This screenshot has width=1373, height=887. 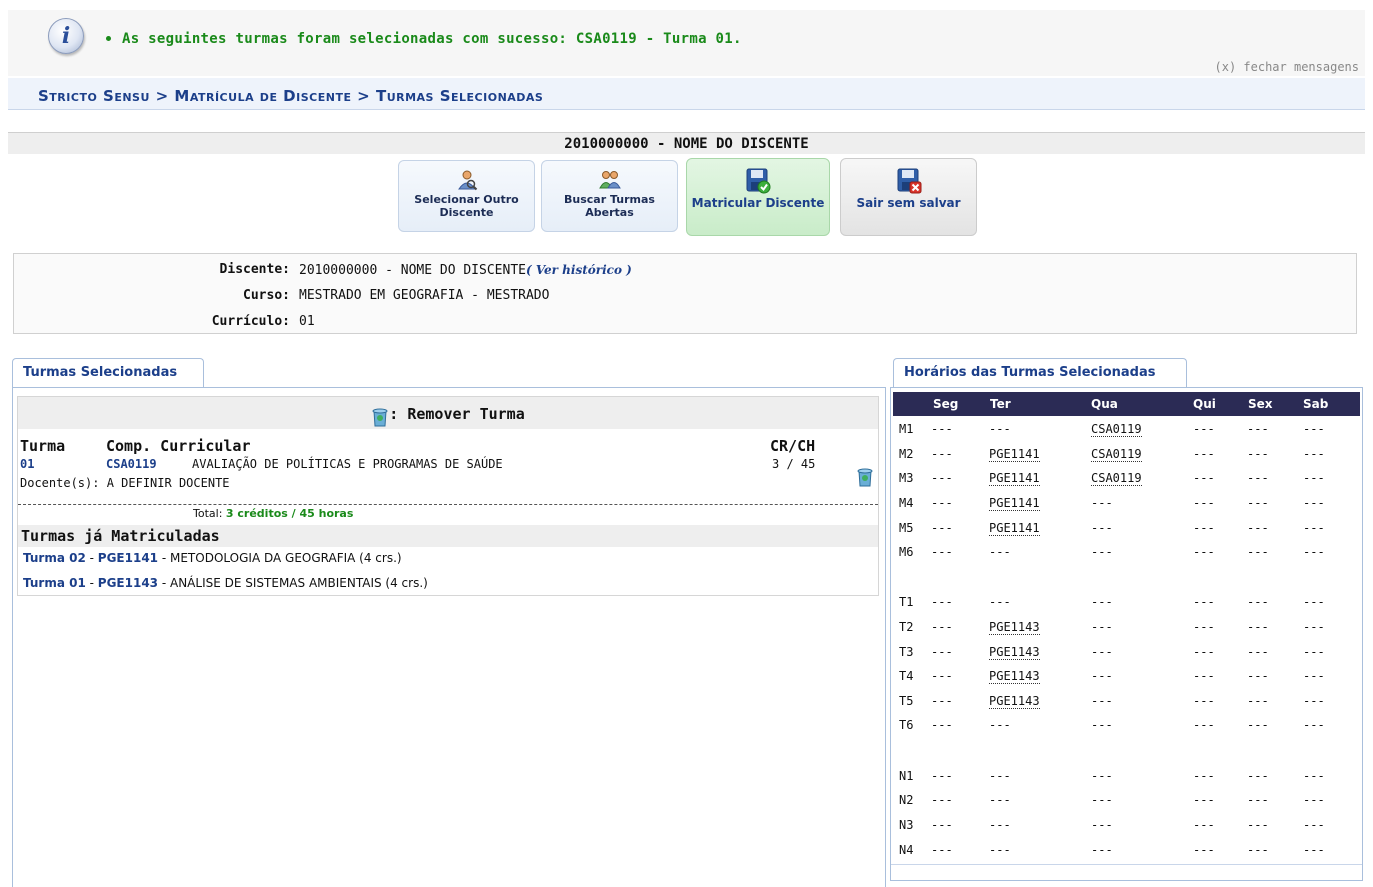 What do you see at coordinates (906, 602) in the screenshot?
I see `schedule-slot: T1` at bounding box center [906, 602].